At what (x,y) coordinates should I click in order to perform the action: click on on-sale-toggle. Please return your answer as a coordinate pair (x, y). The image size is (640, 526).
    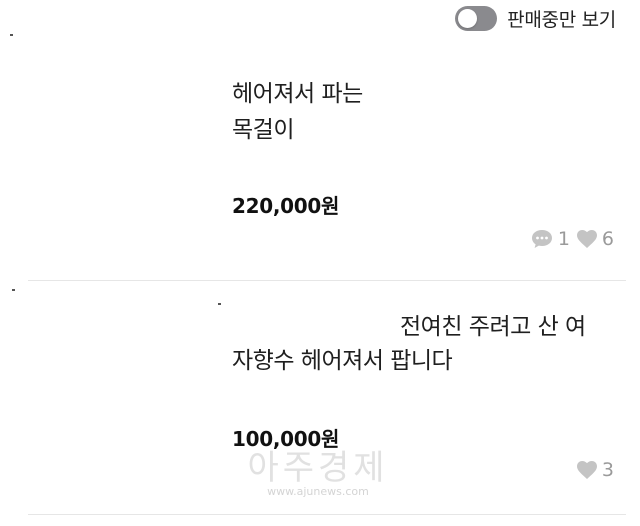
    Looking at the image, I should click on (476, 18).